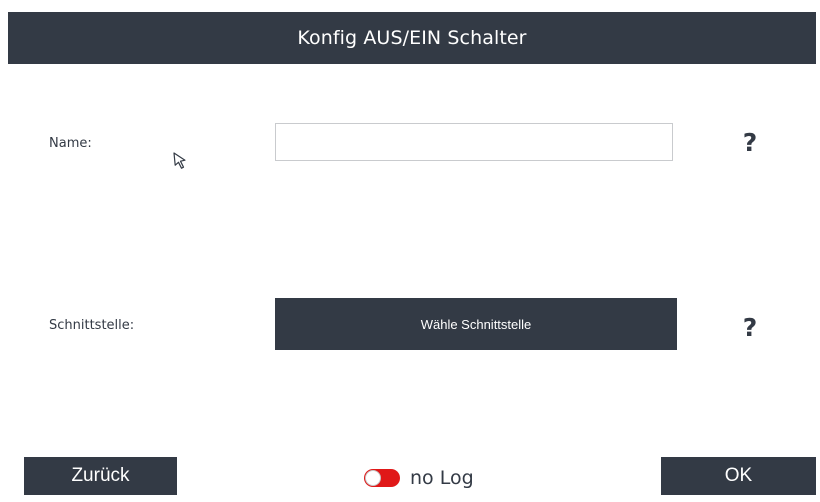 The width and height of the screenshot is (820, 502). I want to click on dialog-title: Konfig AUS/EIN Schalter, so click(412, 38).